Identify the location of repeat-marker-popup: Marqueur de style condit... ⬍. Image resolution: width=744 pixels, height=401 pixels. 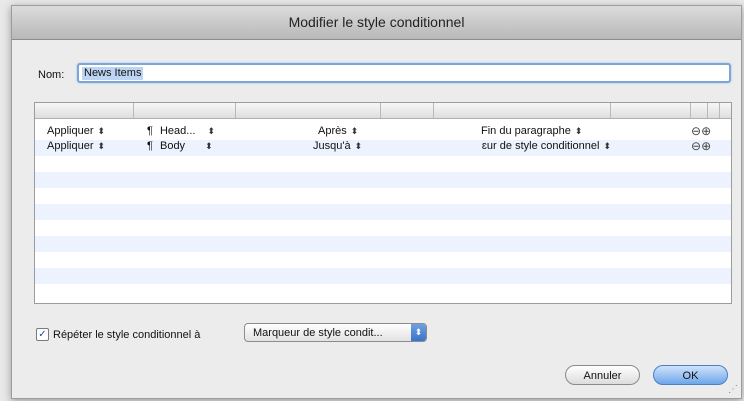
(335, 332).